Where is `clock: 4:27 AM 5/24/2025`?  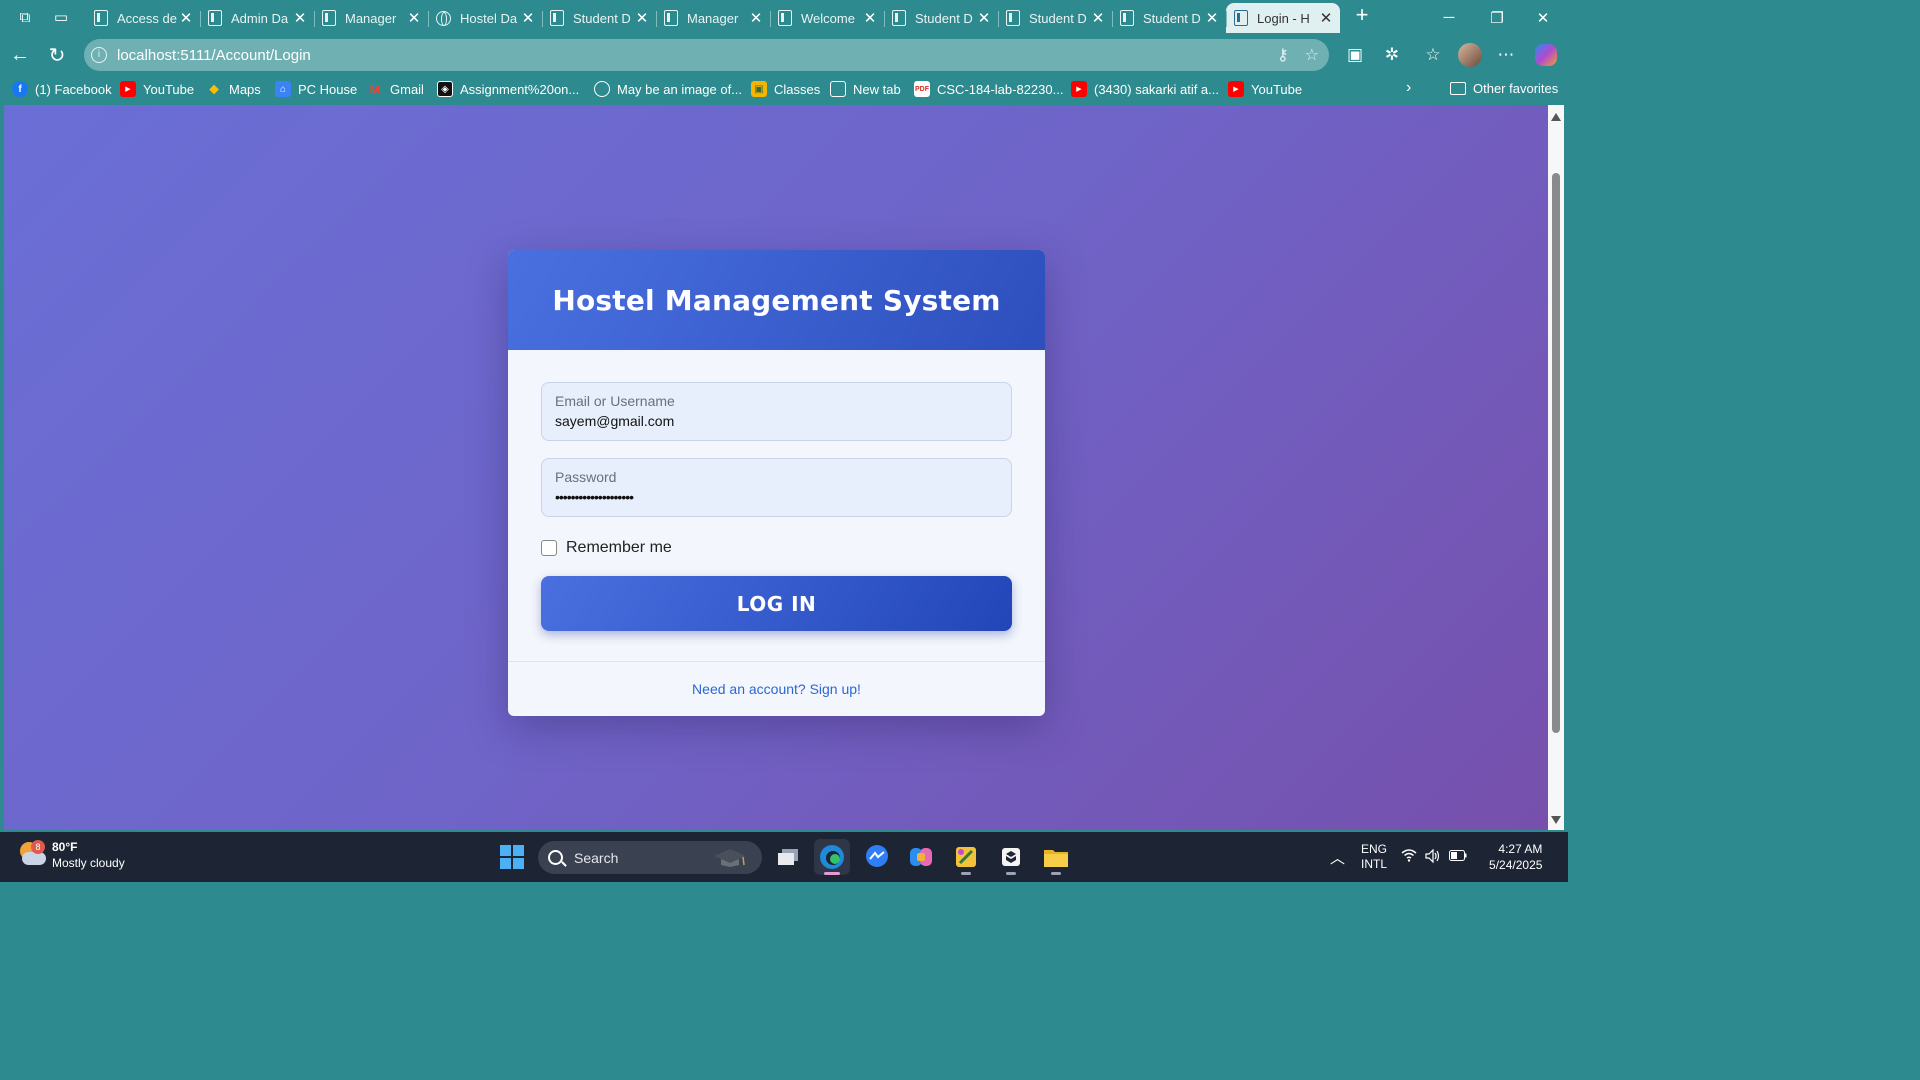 clock: 4:27 AM 5/24/2025 is located at coordinates (1515, 857).